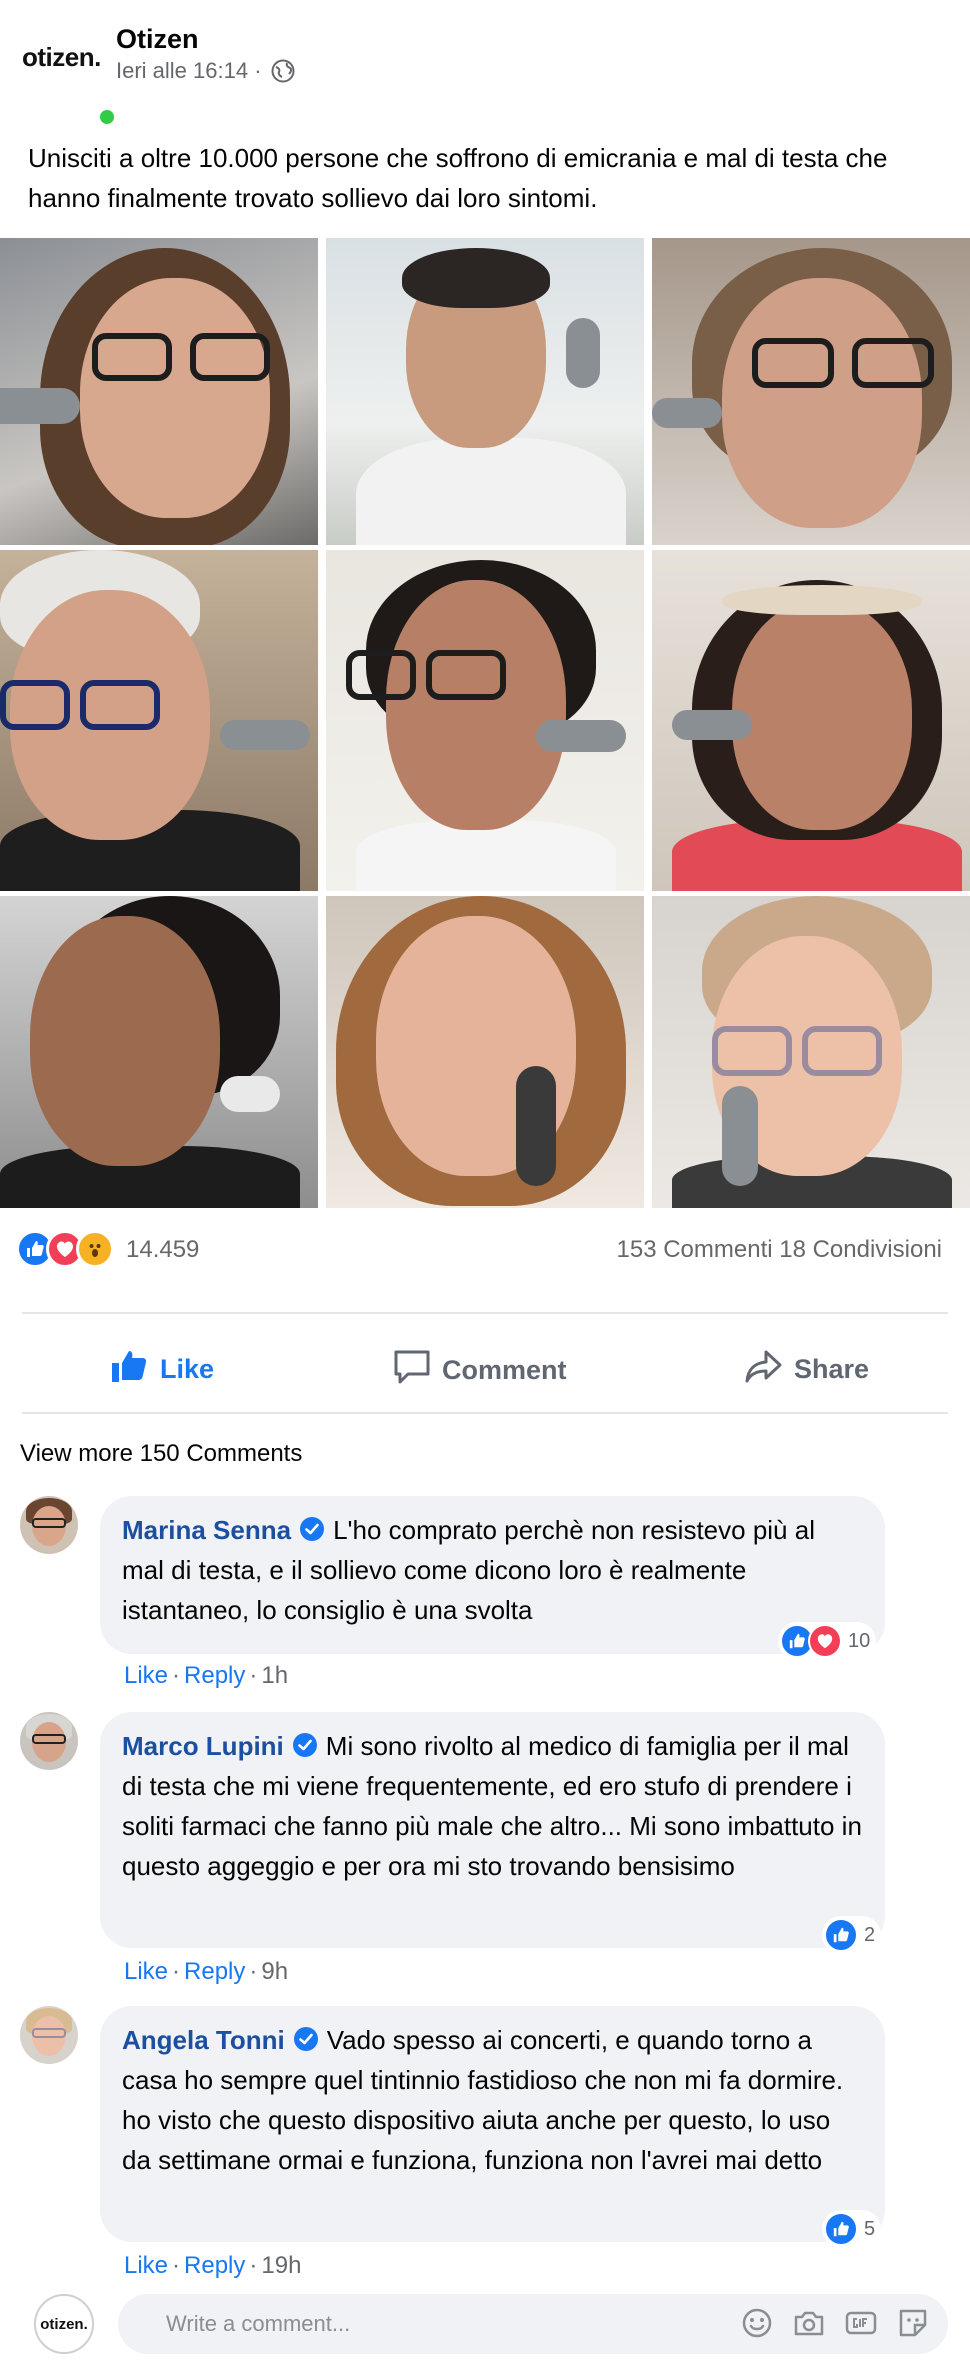  I want to click on comment-author: Marco Lupini, so click(203, 1746).